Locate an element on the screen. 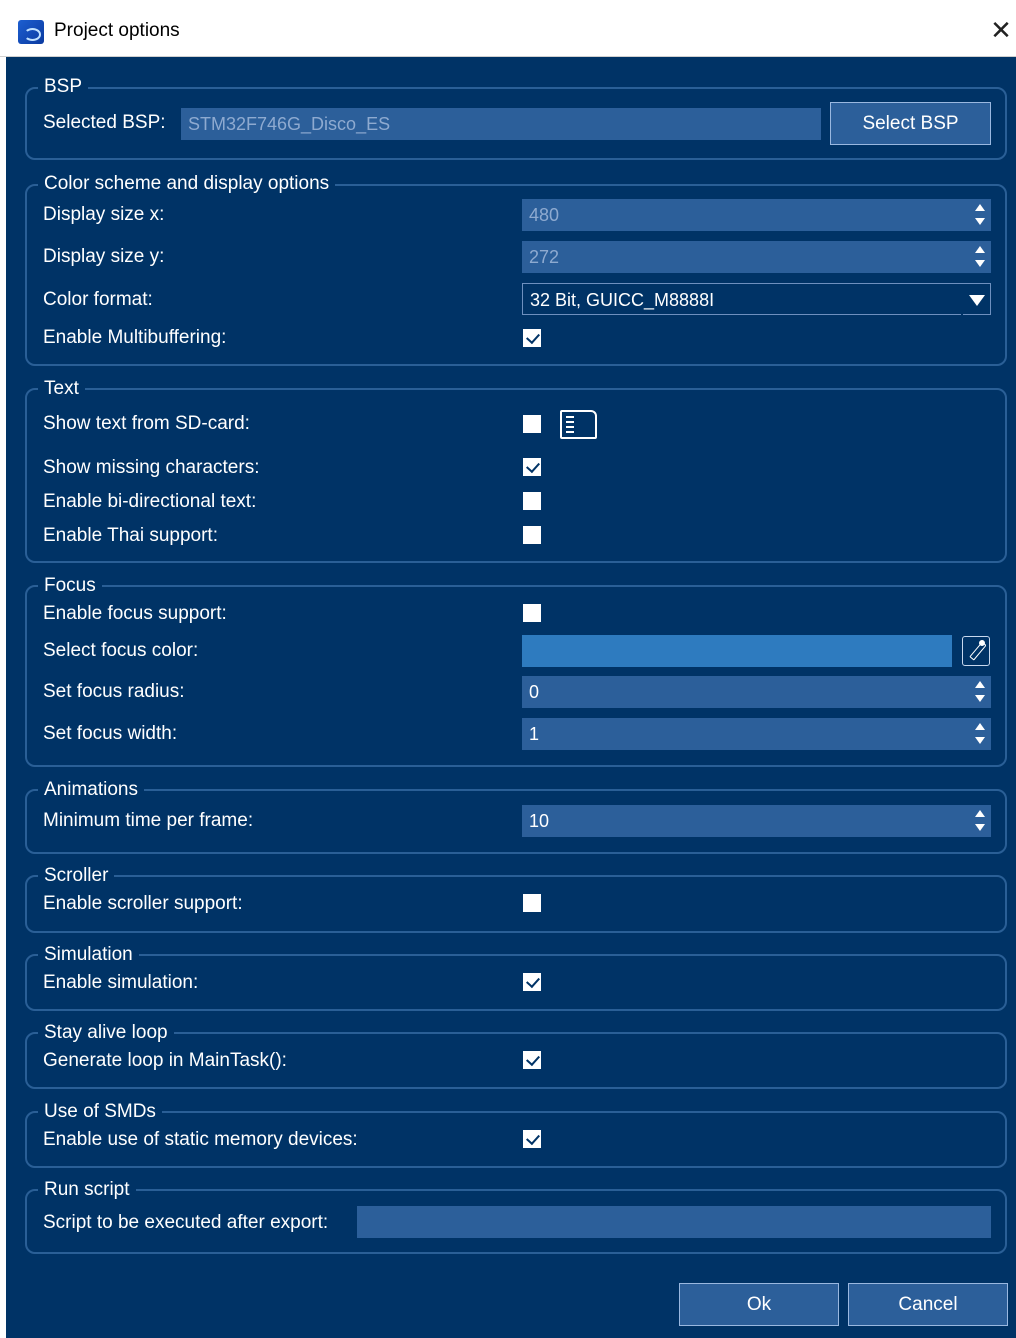 This screenshot has width=1016, height=1338. min-time-spinbox: 10 is located at coordinates (756, 821).